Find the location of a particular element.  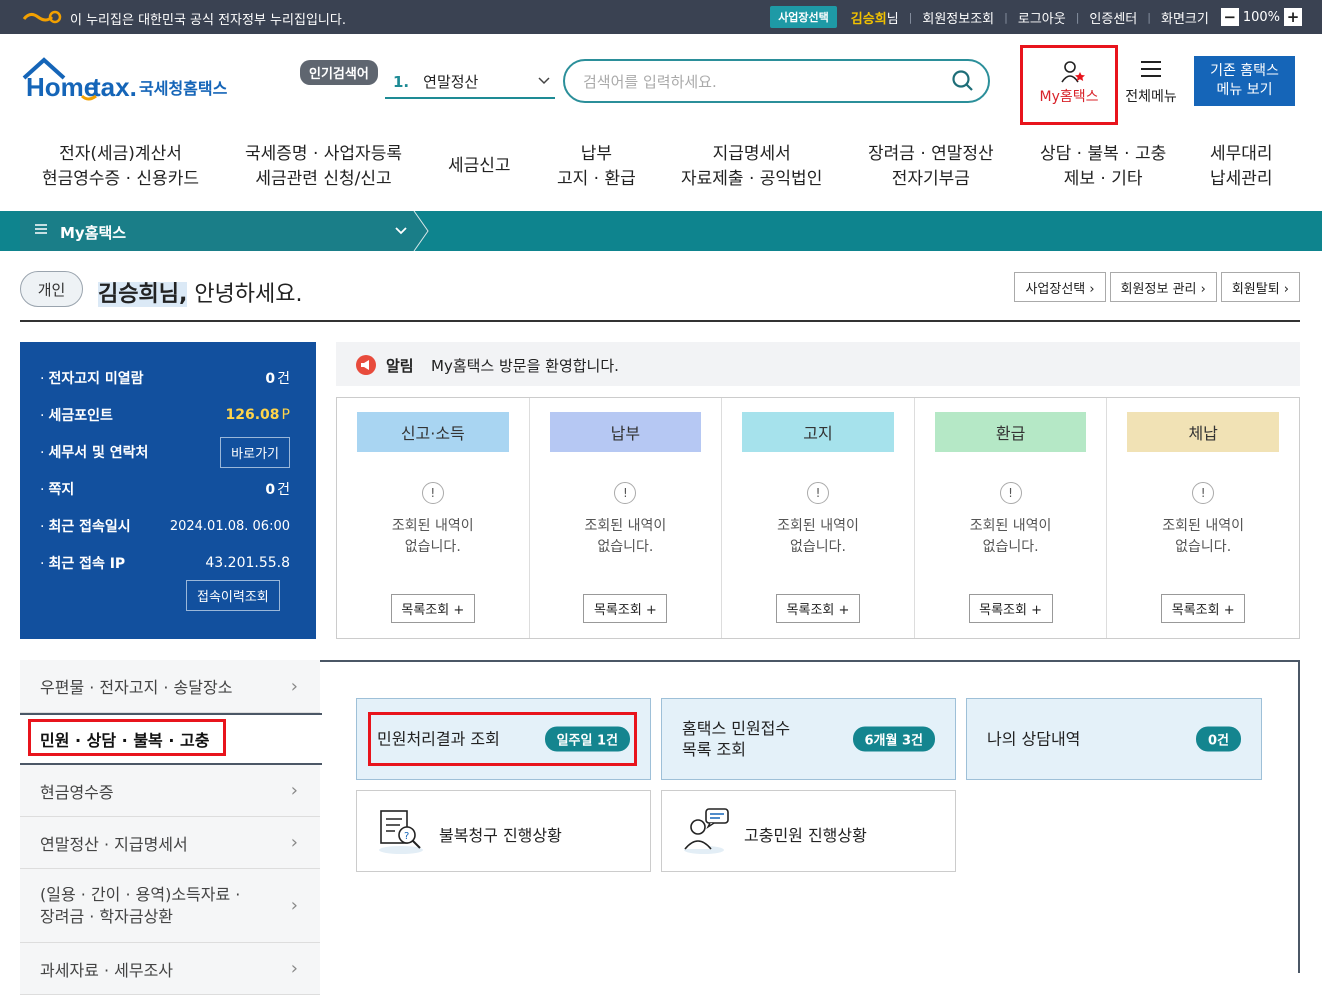

status-refund: 환급 ! 조회된 내역이 없습니다. 목록조회 + is located at coordinates (1011, 518).